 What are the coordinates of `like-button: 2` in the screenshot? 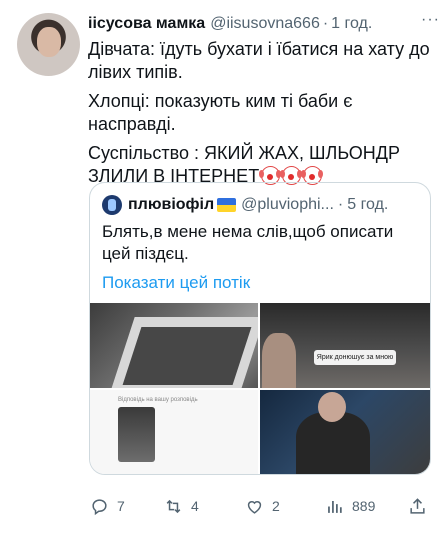 It's located at (262, 506).